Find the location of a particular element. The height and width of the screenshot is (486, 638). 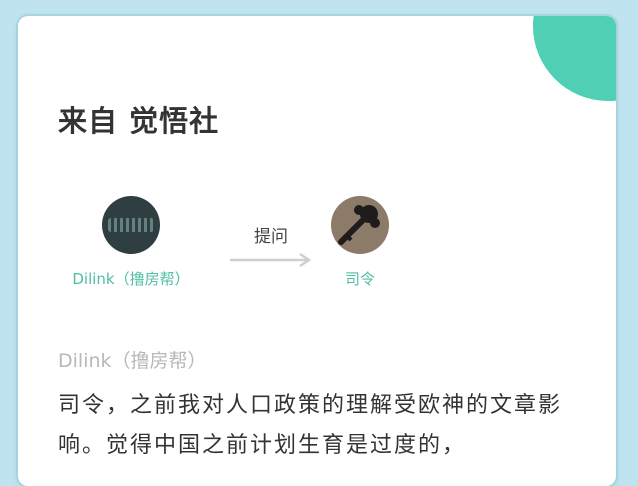

corner-decoration is located at coordinates (574, 58).